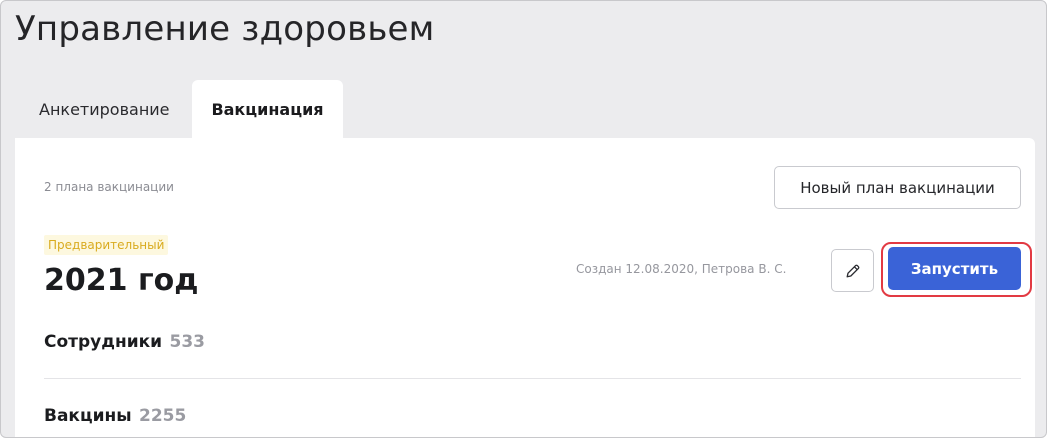  I want to click on edit-button, so click(852, 270).